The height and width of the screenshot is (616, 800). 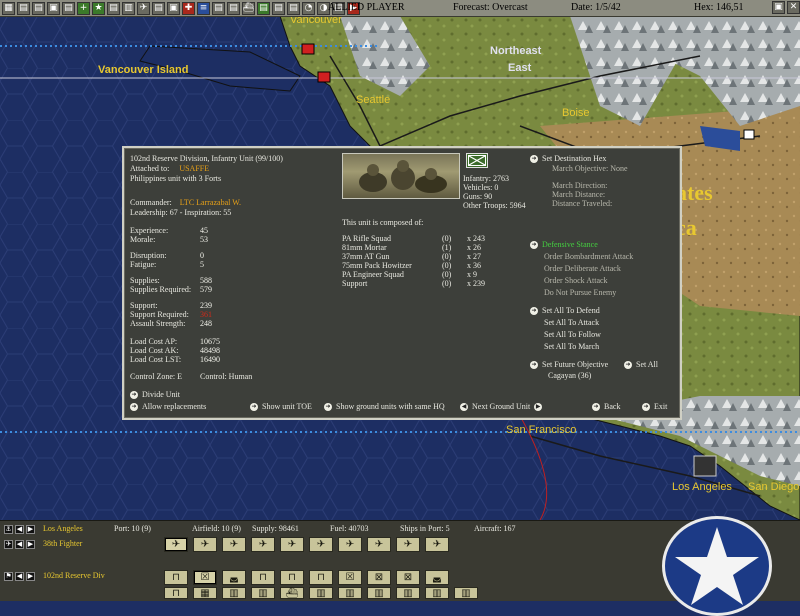 I want to click on set-all-follow-button: Set All To Follow, so click(x=572, y=335).